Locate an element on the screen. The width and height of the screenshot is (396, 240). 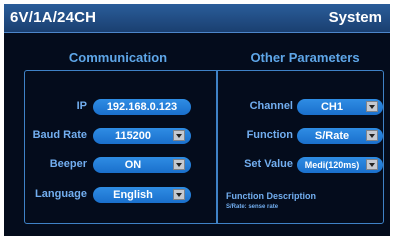
channel-dropdown: CH1 is located at coordinates (340, 107).